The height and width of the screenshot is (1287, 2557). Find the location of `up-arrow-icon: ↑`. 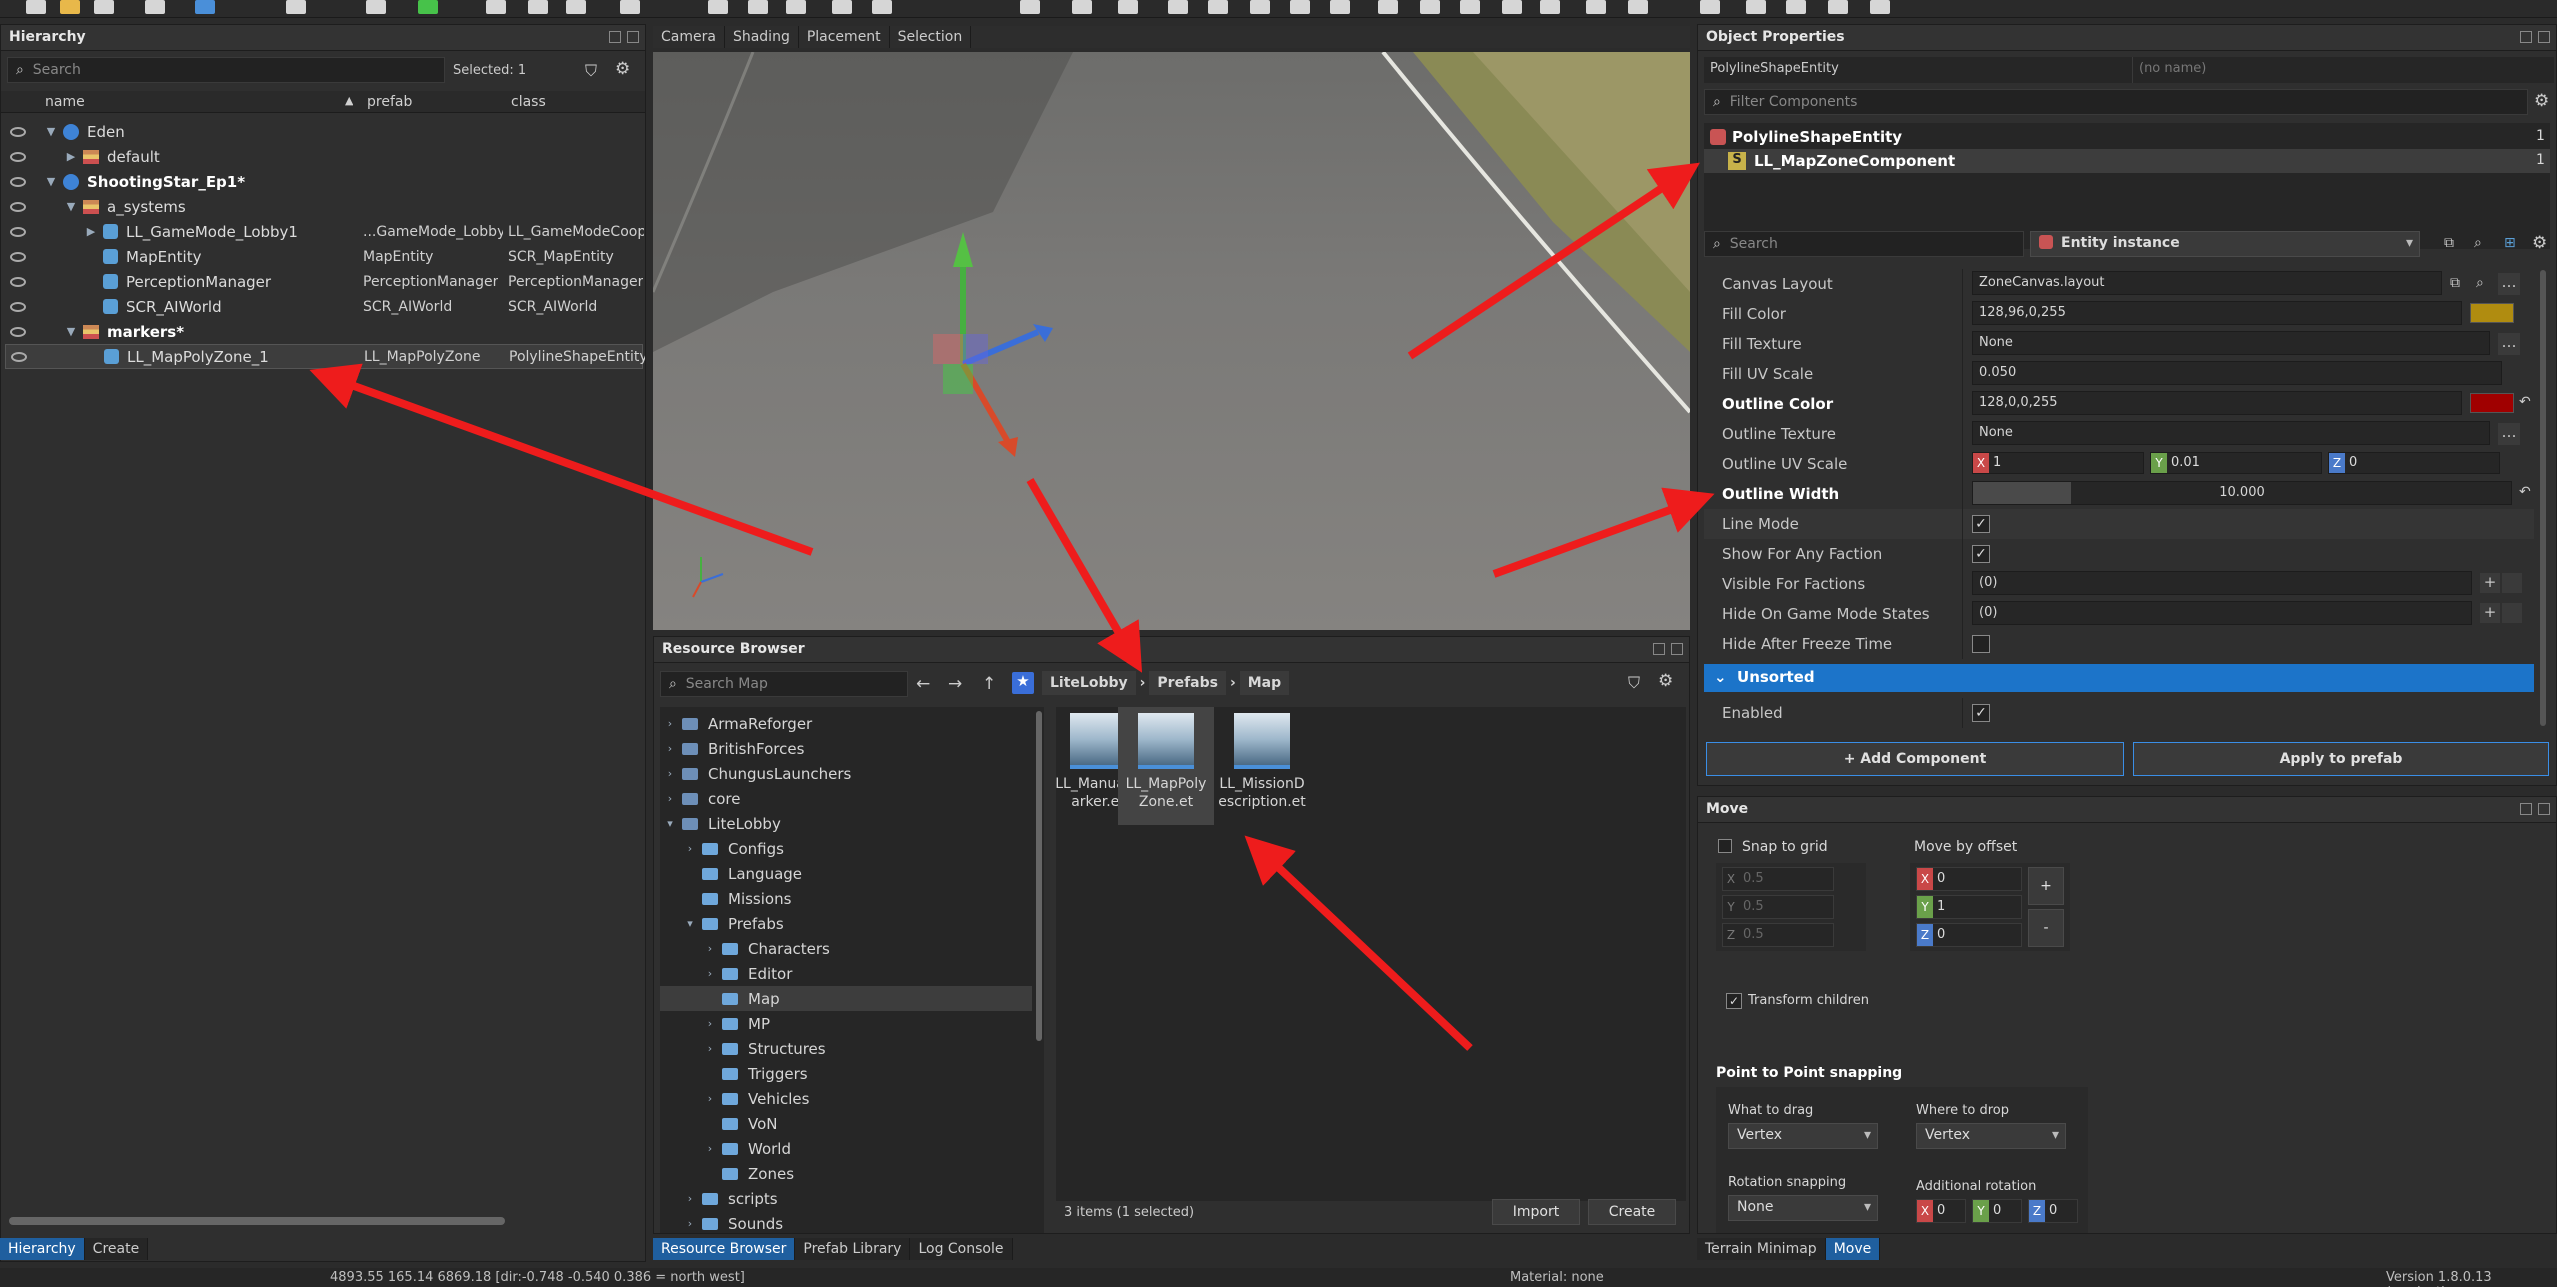

up-arrow-icon: ↑ is located at coordinates (989, 684).